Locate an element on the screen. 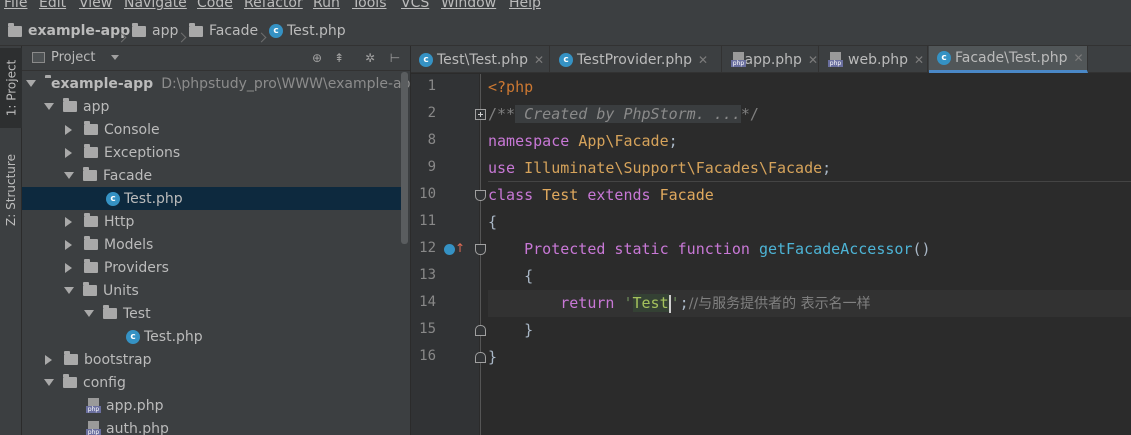 The width and height of the screenshot is (1131, 435). breadcrumb-item-project: example-app is located at coordinates (69, 31).